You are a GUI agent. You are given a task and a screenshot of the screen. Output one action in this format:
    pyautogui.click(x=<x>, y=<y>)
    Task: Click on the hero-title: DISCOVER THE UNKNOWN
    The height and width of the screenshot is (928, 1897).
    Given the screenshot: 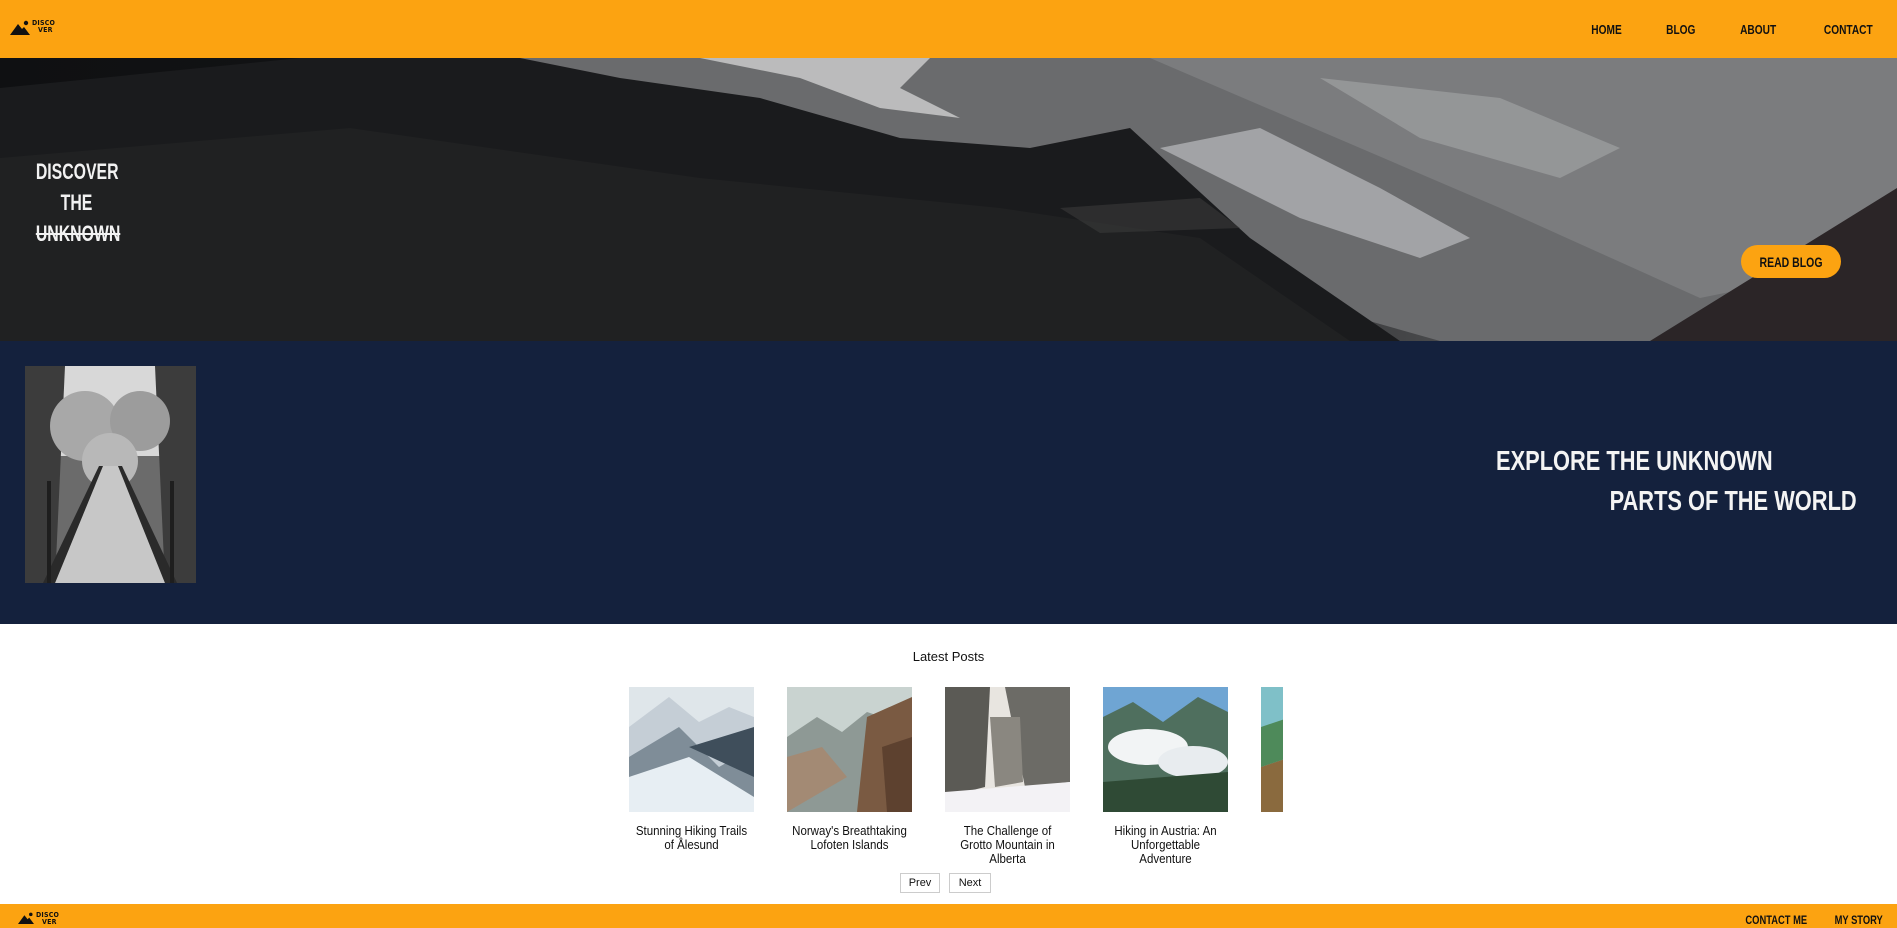 What is the action you would take?
    pyautogui.click(x=78, y=202)
    